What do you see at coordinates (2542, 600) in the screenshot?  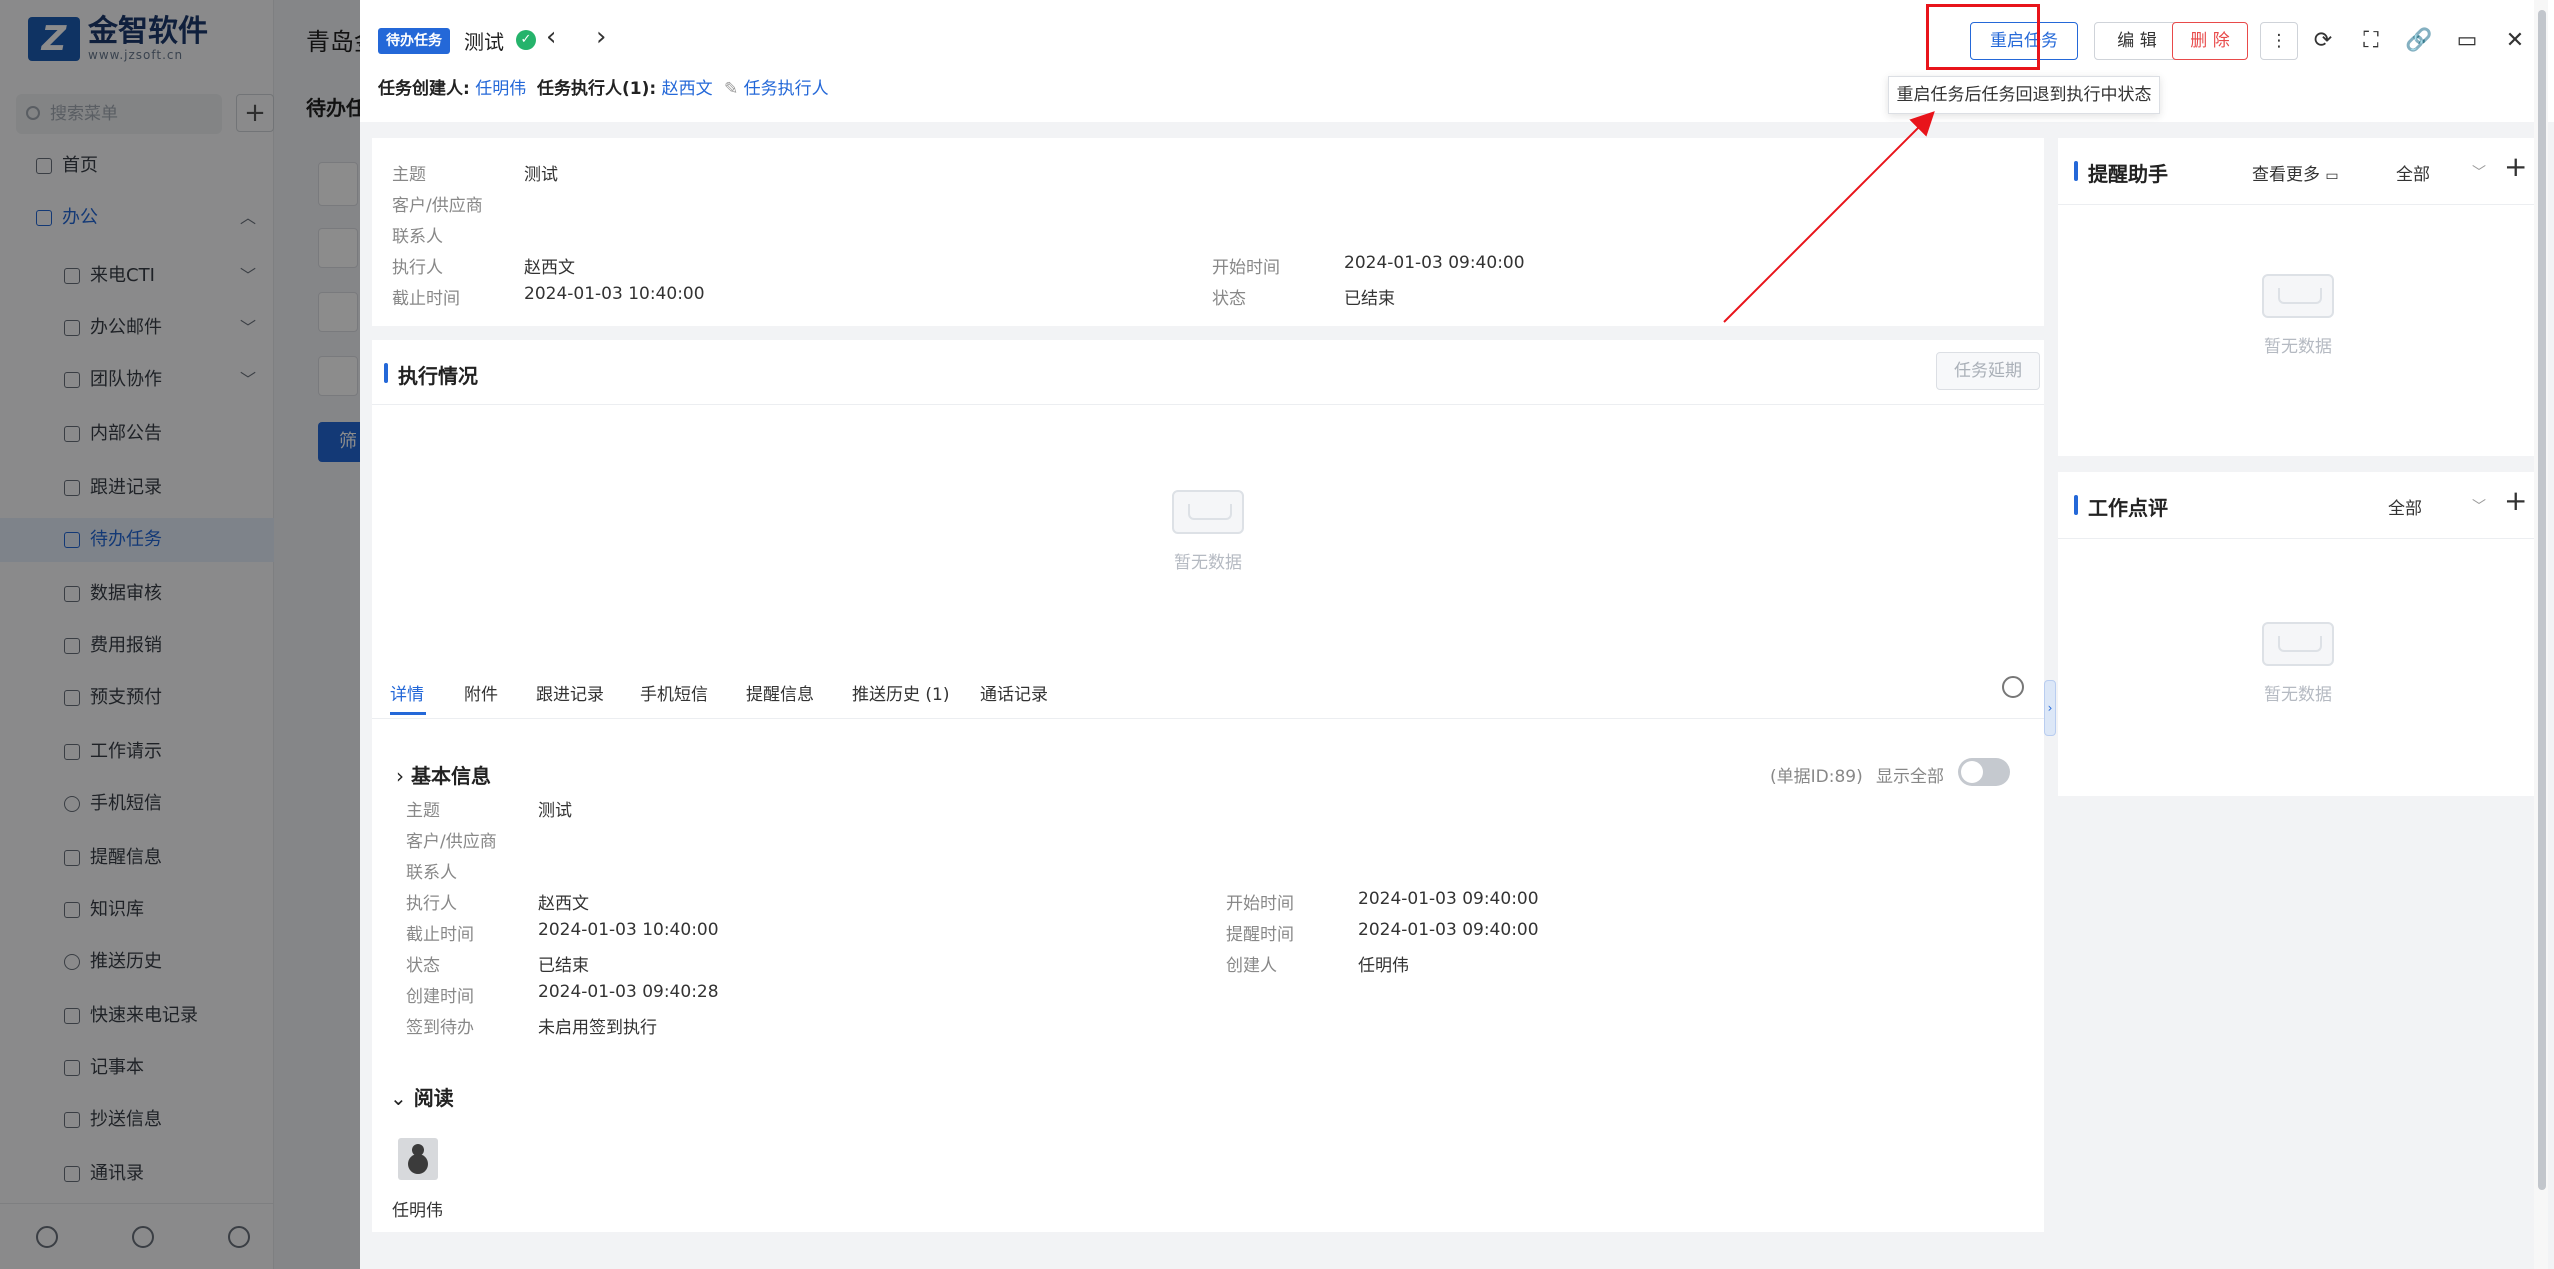 I see `scrollbar-thumb` at bounding box center [2542, 600].